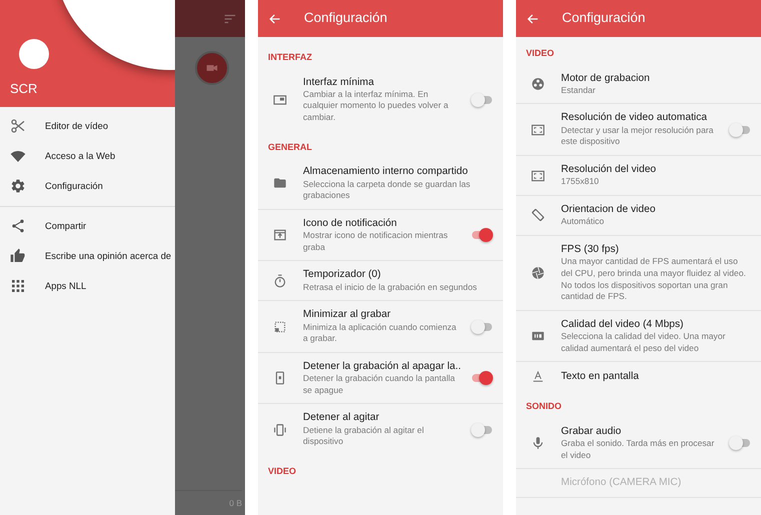  I want to click on setting-summary: Cambiar a la interfaz mínima. En cualquier momento lo puedes volver a cambiar., so click(376, 106).